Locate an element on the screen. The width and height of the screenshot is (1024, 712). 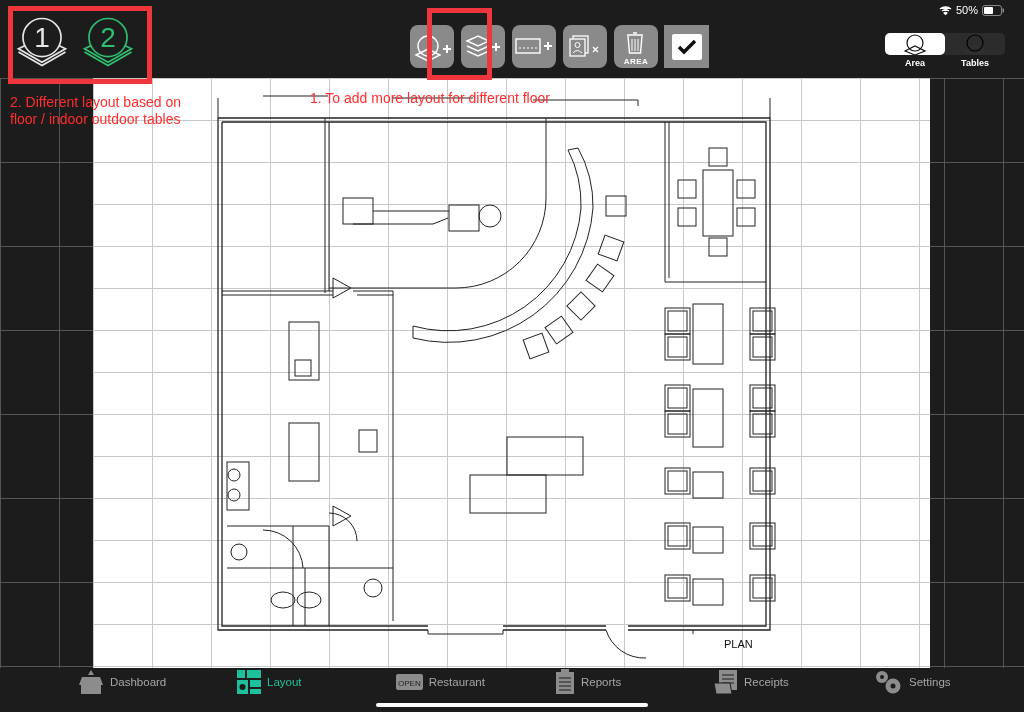
photos-remove-icon is located at coordinates (584, 45).